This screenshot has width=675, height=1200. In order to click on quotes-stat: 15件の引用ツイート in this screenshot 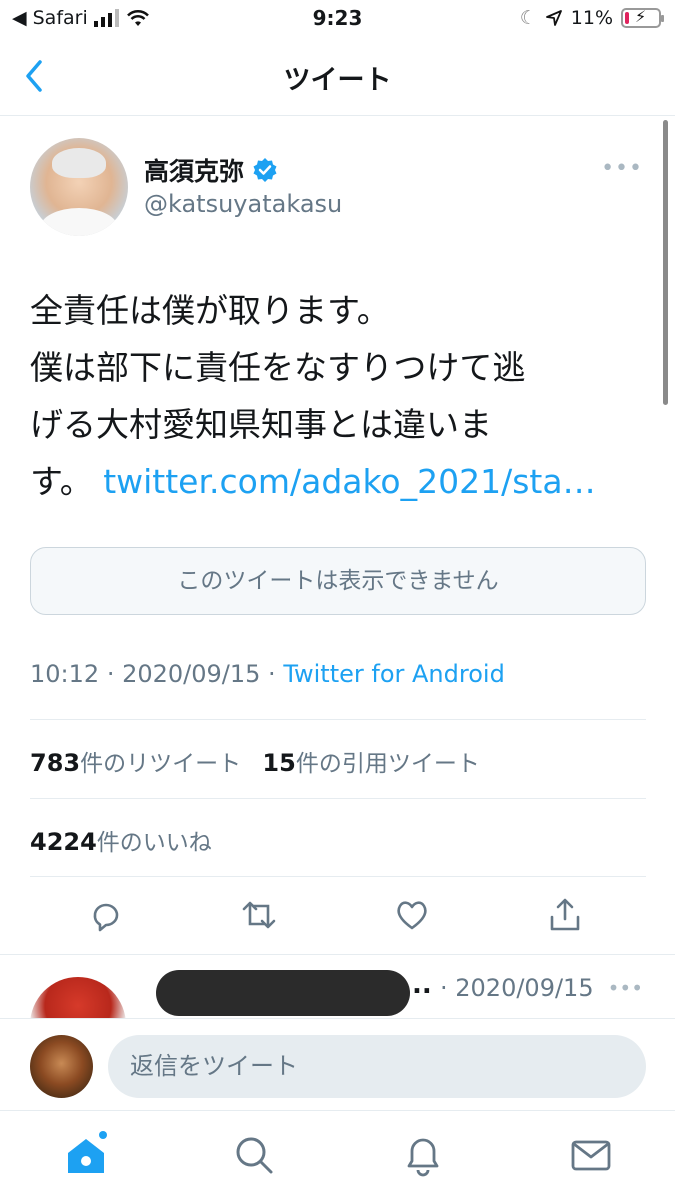, I will do `click(371, 763)`.